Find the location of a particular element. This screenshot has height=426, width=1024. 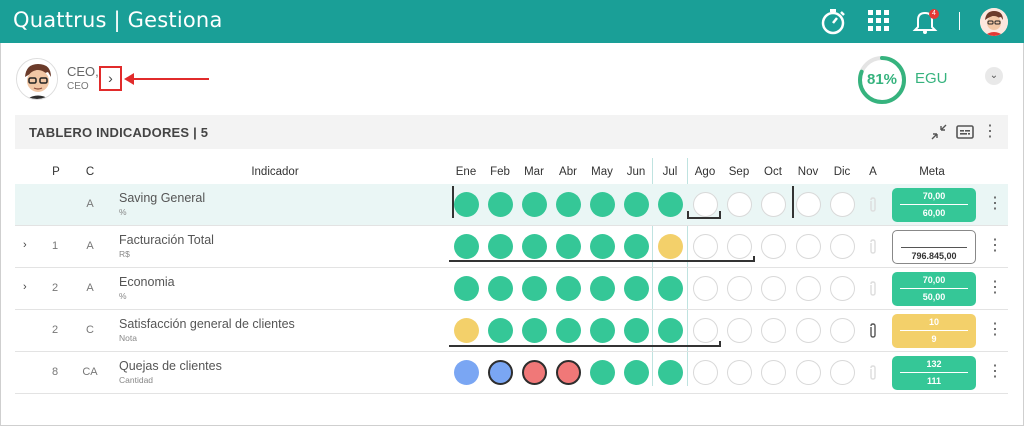

indicator-name: Economia is located at coordinates (147, 282).